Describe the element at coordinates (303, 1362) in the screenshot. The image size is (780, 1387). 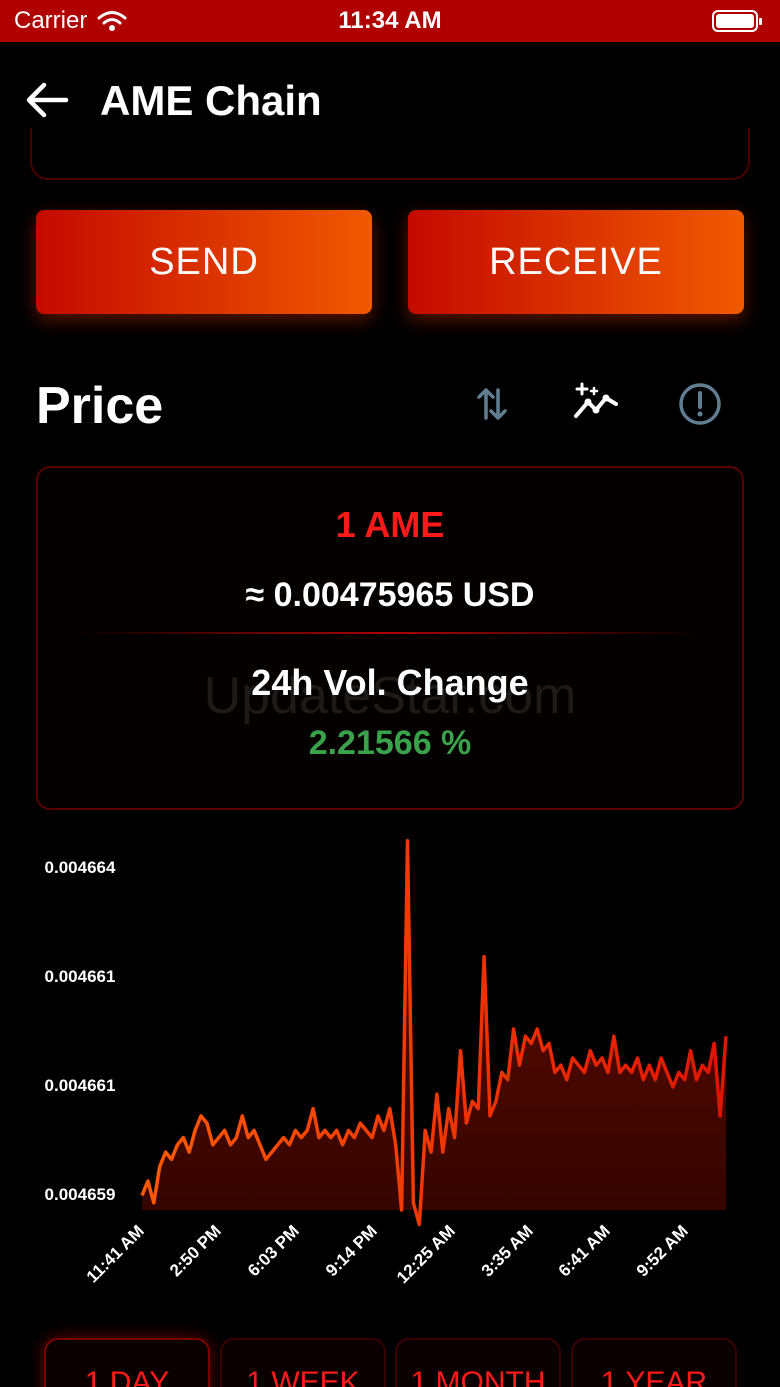
I see `range-tab-1-week: 1 WEEK` at that location.